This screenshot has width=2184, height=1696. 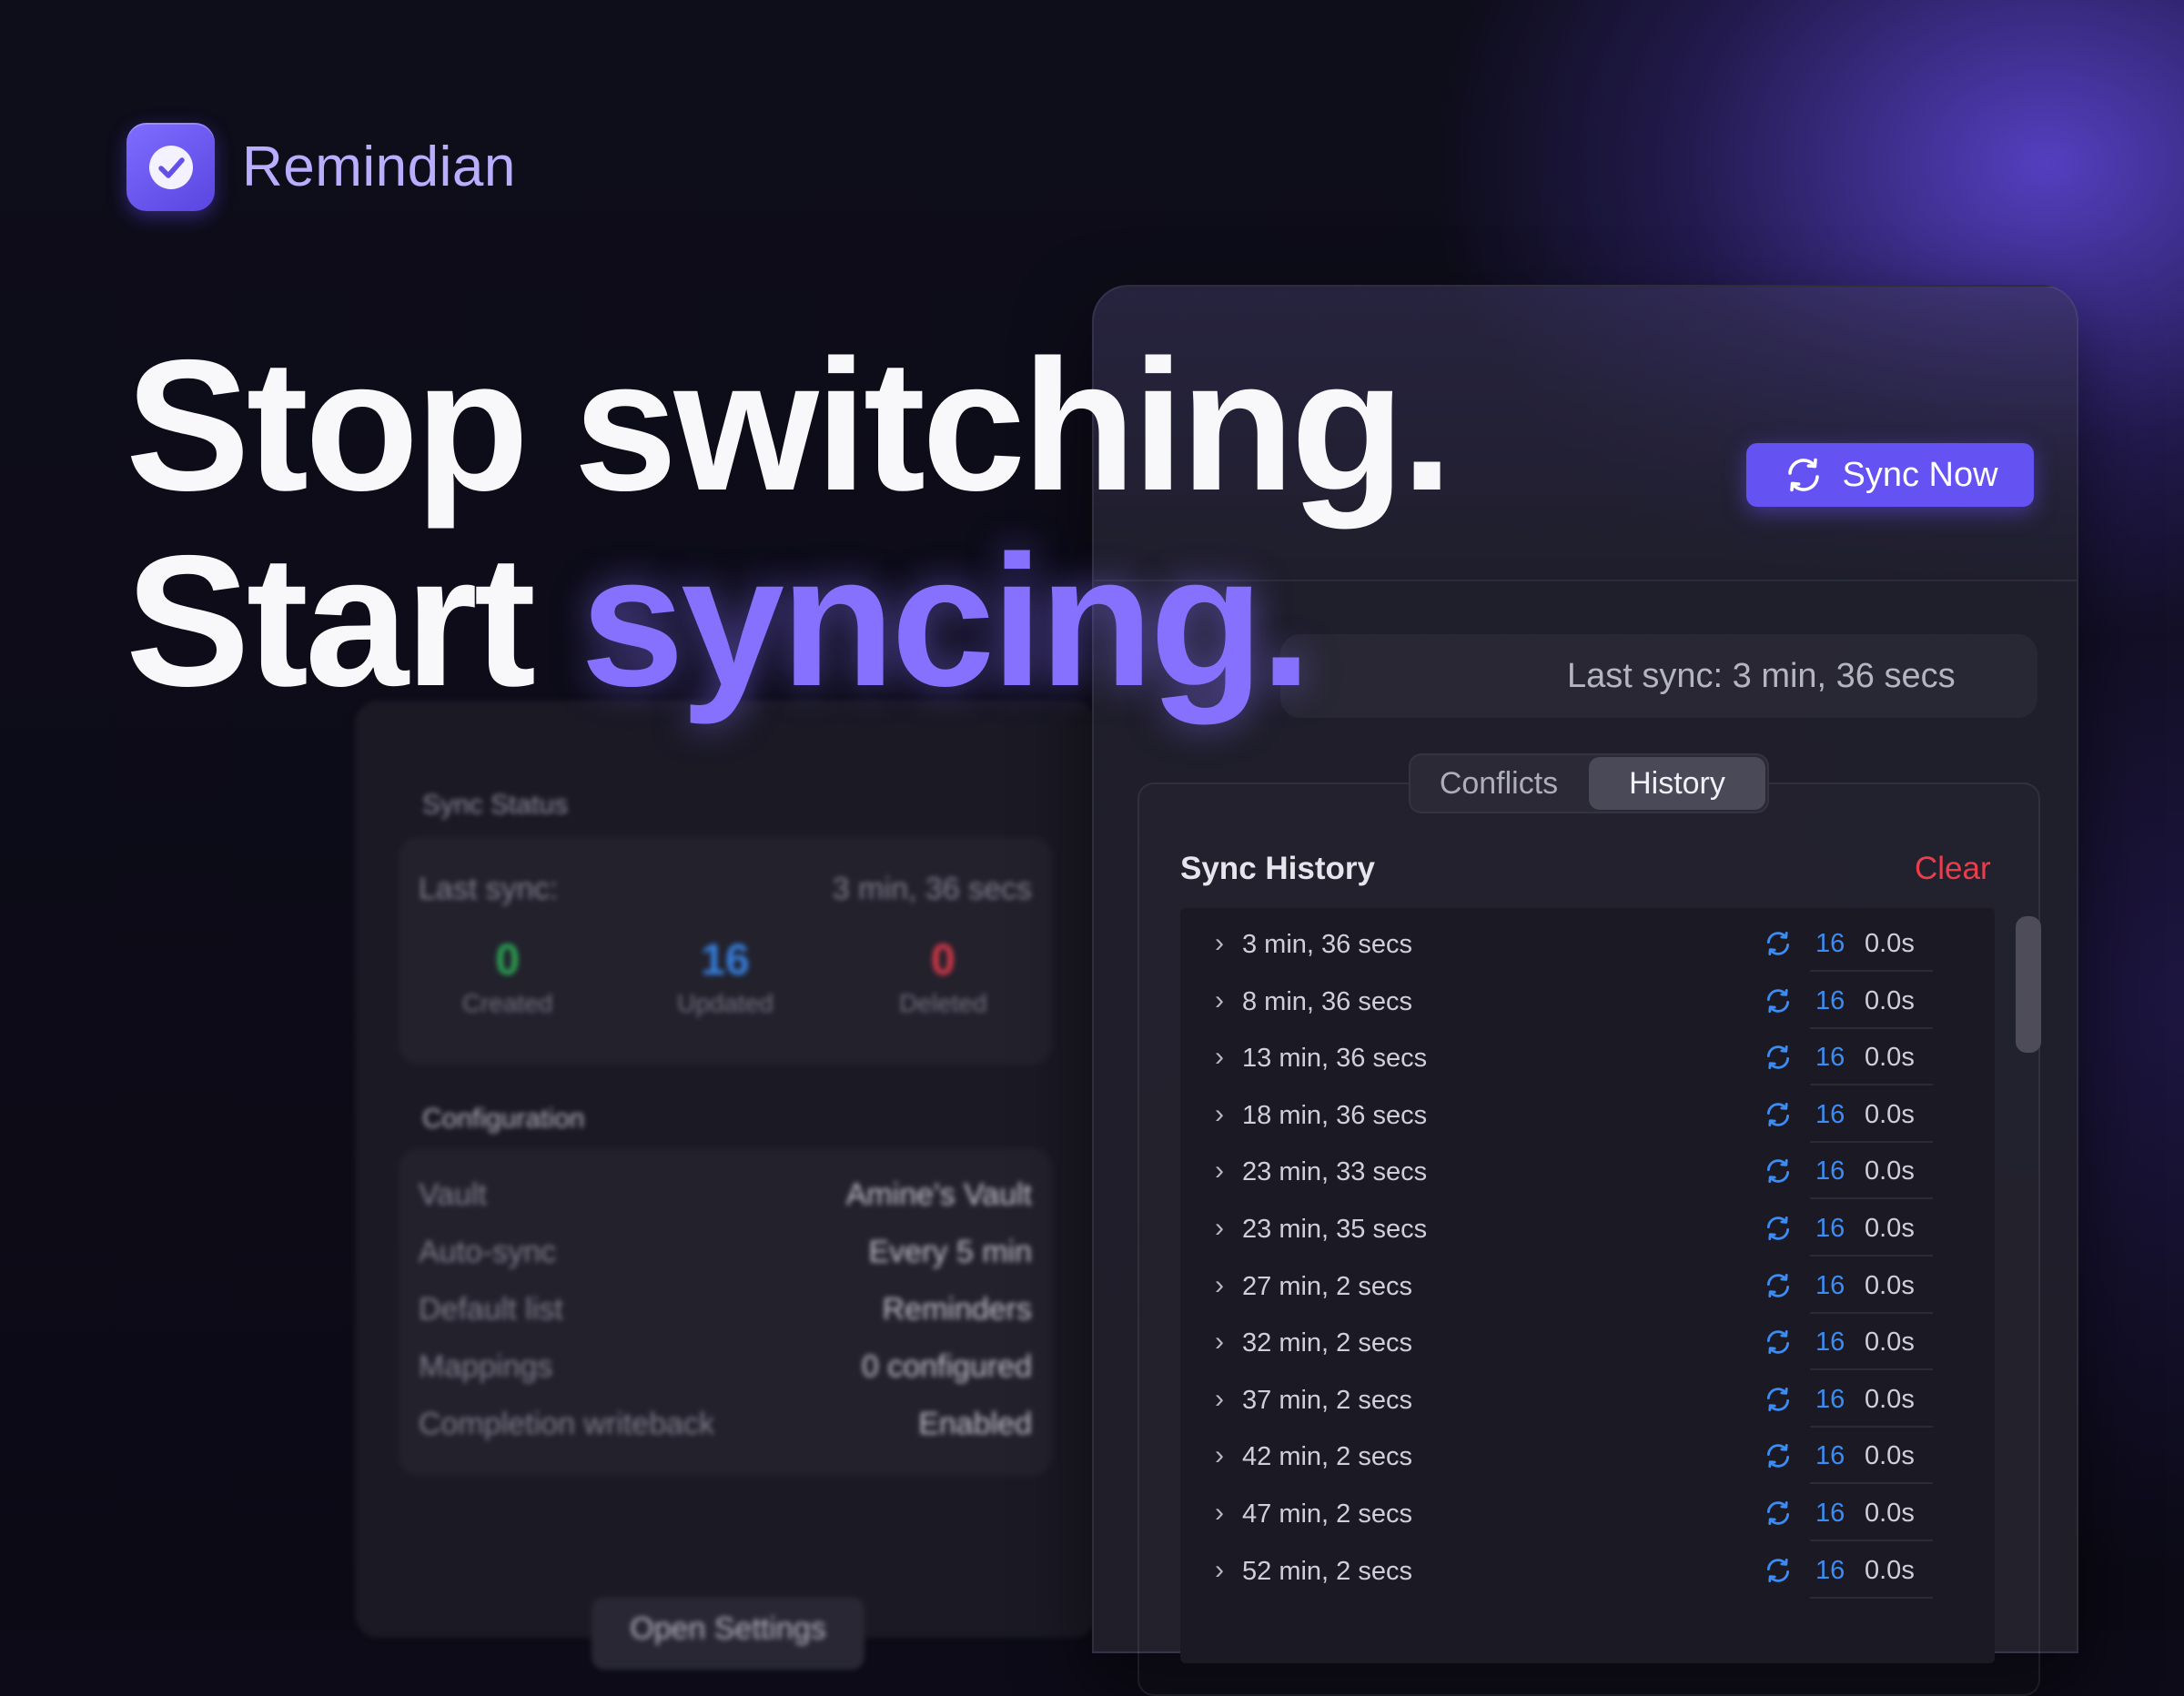 What do you see at coordinates (1558, 1285) in the screenshot?
I see `history-row: › 27 min, 2 secs 16 0.0s` at bounding box center [1558, 1285].